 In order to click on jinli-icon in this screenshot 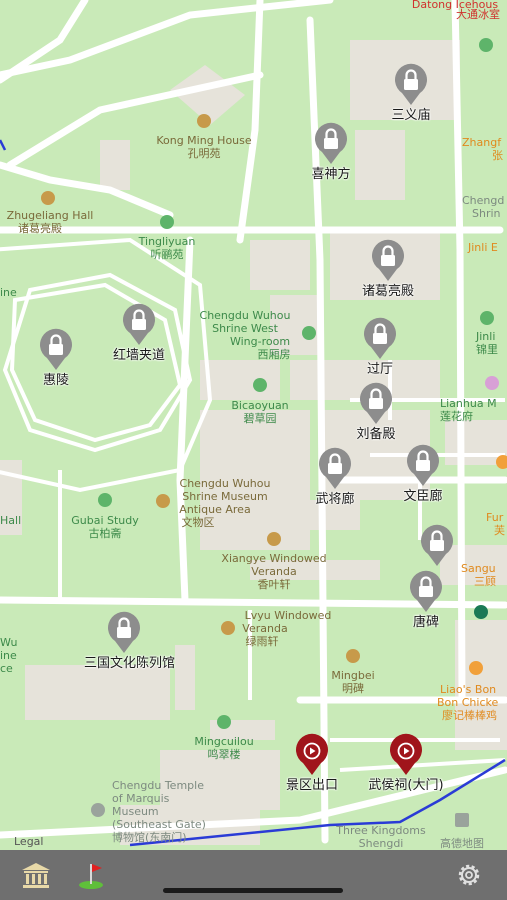, I will do `click(487, 318)`.